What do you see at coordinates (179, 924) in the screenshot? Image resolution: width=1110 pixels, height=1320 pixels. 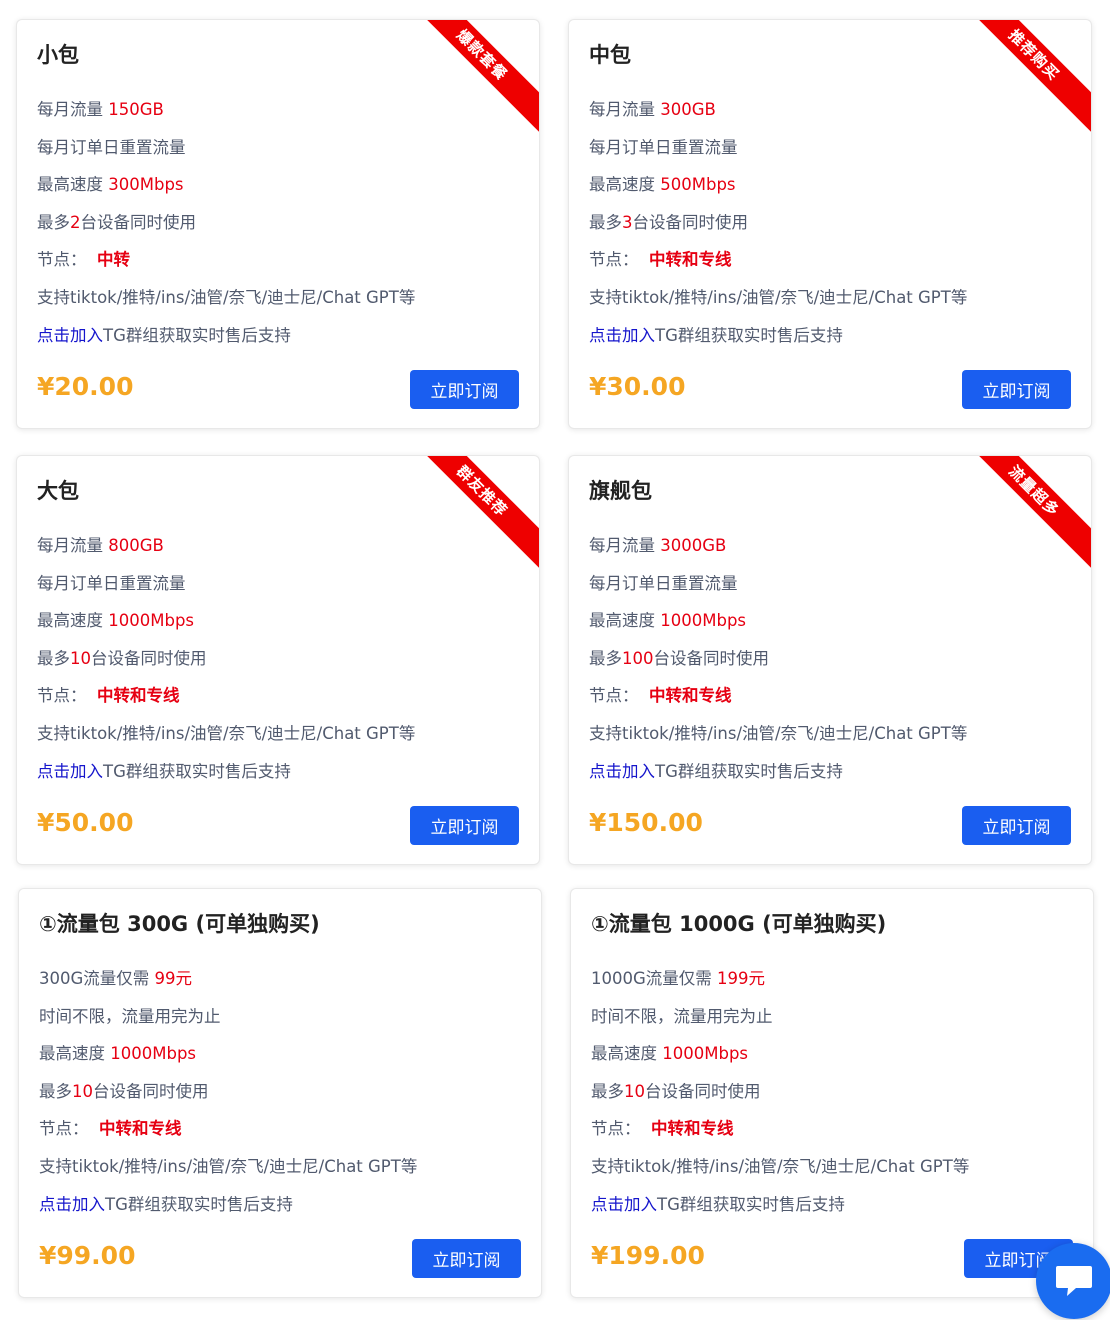 I see `plan-title: ①流量包 300G (可单独购买)` at bounding box center [179, 924].